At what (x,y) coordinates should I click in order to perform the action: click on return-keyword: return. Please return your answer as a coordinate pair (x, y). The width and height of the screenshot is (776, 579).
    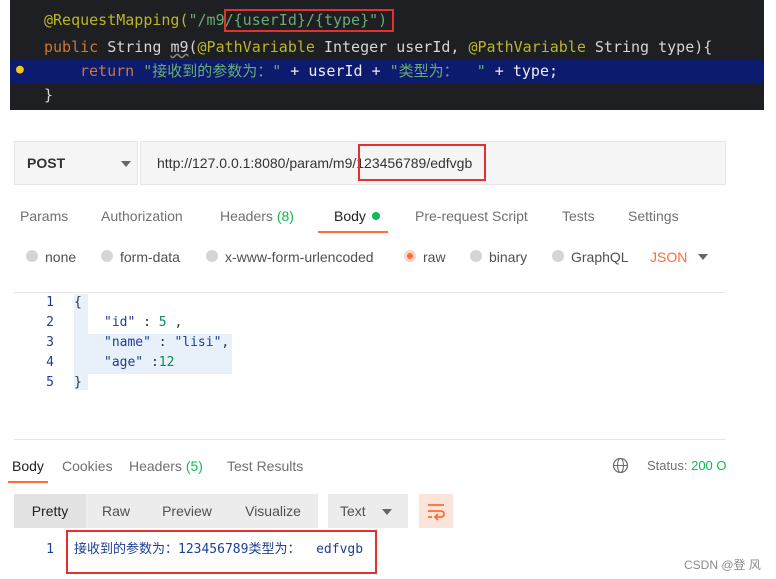
    Looking at the image, I should click on (107, 71).